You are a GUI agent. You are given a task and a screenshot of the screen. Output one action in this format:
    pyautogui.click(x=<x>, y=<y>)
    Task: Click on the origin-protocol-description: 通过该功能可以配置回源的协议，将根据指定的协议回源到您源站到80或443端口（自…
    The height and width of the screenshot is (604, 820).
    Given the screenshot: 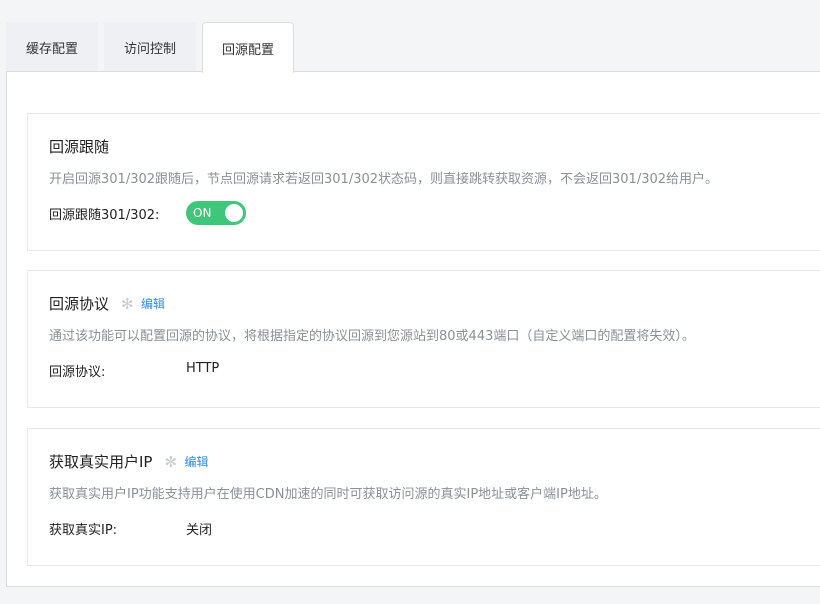 What is the action you would take?
    pyautogui.click(x=372, y=336)
    